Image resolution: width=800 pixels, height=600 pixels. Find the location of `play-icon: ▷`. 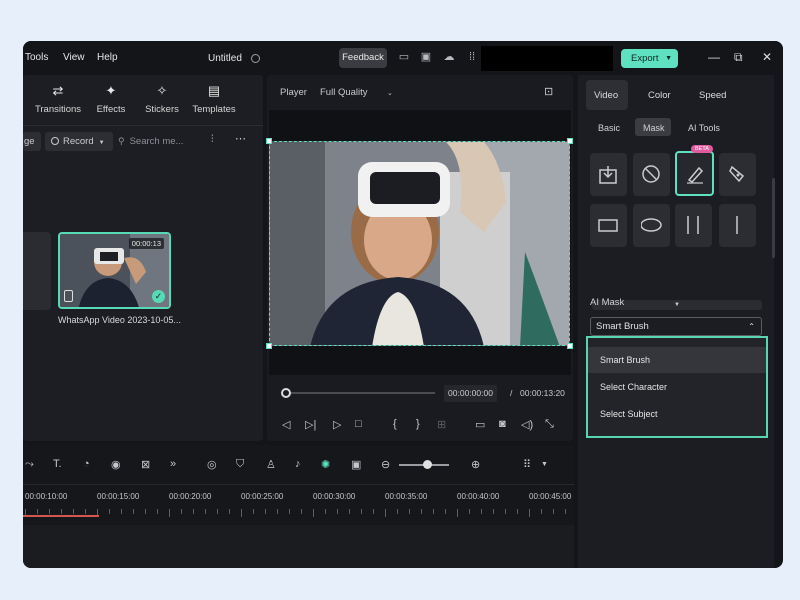

play-icon: ▷ is located at coordinates (337, 424).